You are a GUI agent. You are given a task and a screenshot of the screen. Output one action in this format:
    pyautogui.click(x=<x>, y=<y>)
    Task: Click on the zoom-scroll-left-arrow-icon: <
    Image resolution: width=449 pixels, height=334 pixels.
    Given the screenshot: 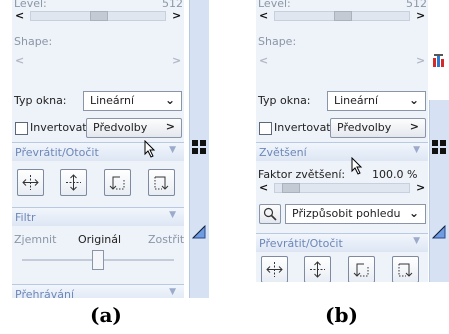 What is the action you would take?
    pyautogui.click(x=263, y=187)
    